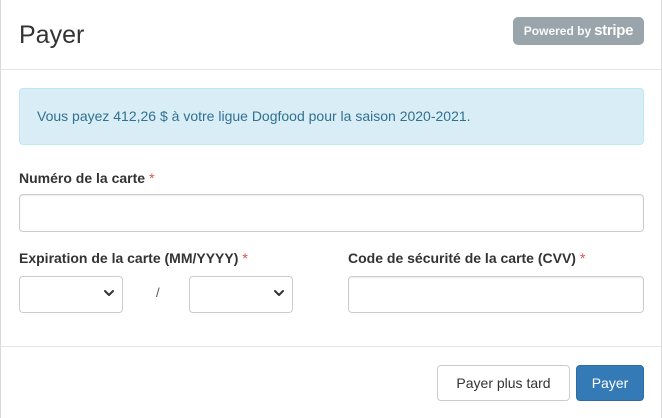 This screenshot has width=662, height=418. Describe the element at coordinates (614, 30) in the screenshot. I see `stripe-logo: stripe` at that location.